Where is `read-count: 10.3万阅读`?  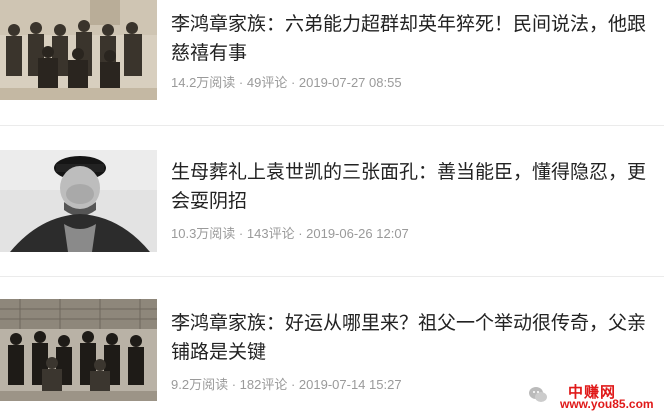 read-count: 10.3万阅读 is located at coordinates (203, 233).